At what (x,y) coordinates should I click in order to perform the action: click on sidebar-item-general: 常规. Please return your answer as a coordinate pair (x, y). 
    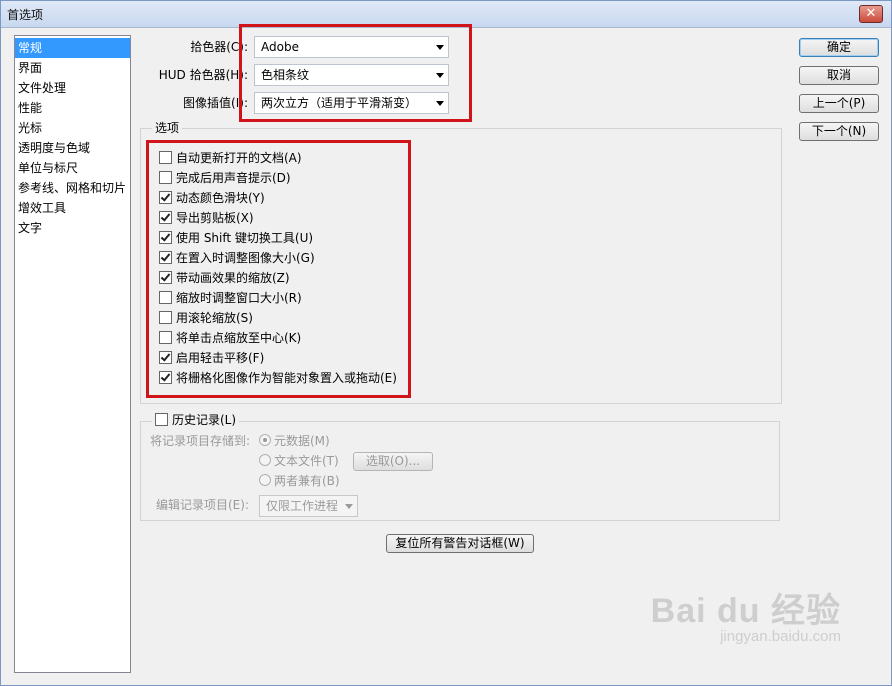
    Looking at the image, I should click on (72, 48).